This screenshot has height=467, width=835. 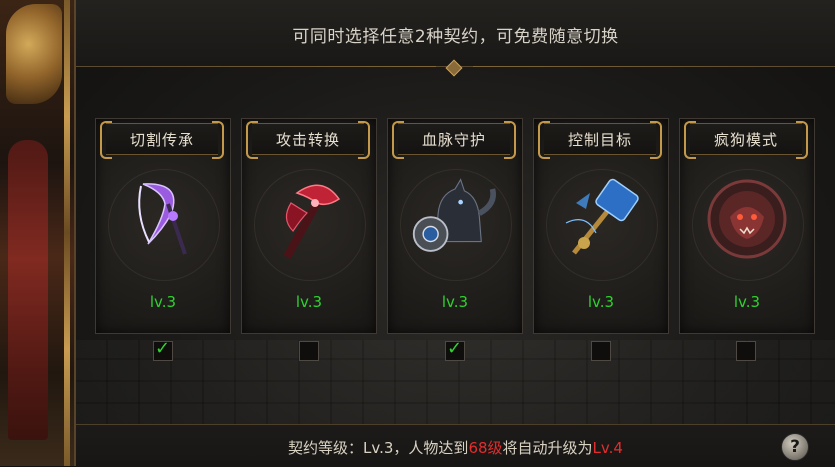 I want to click on contract-card-1: 攻击转换 lv.3, so click(x=309, y=226).